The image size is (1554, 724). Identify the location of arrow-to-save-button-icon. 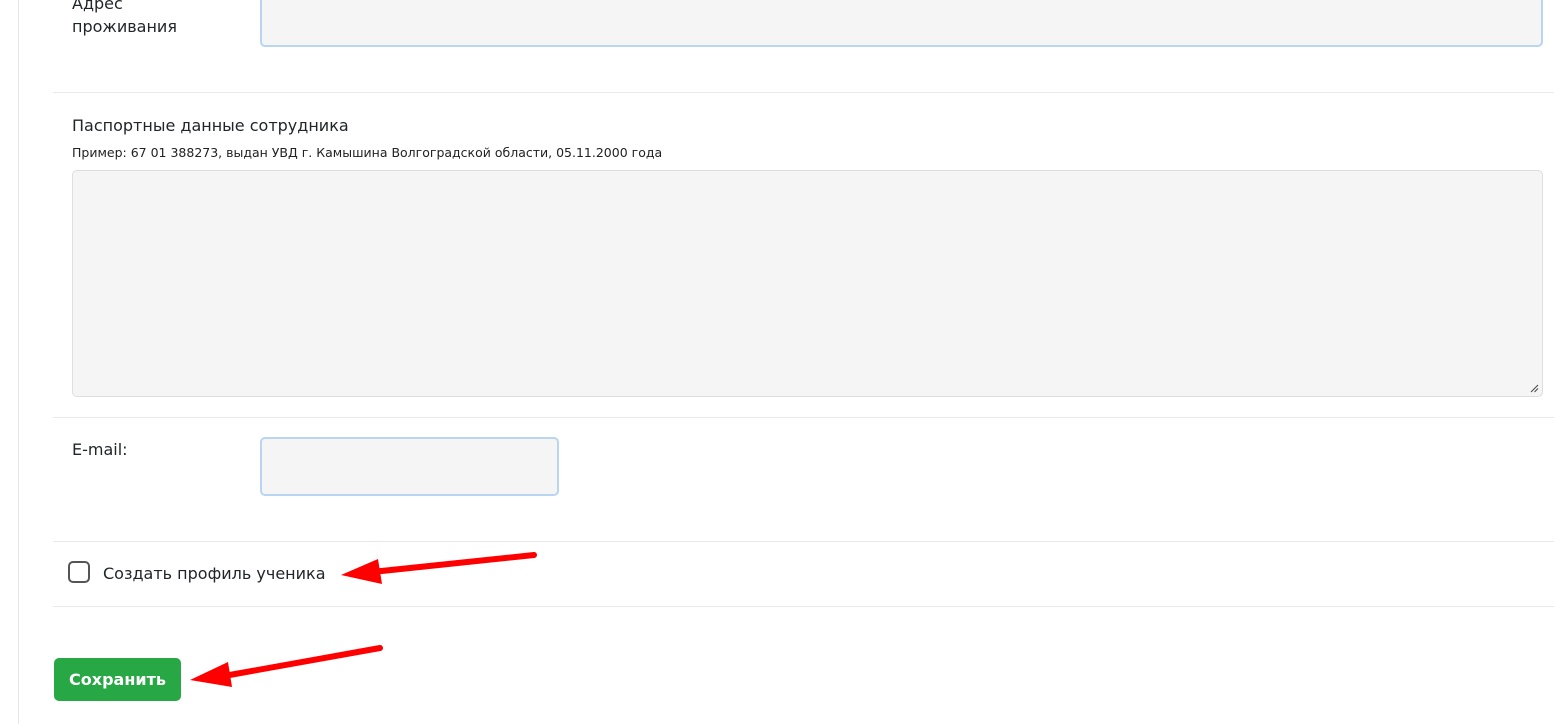
(286, 666).